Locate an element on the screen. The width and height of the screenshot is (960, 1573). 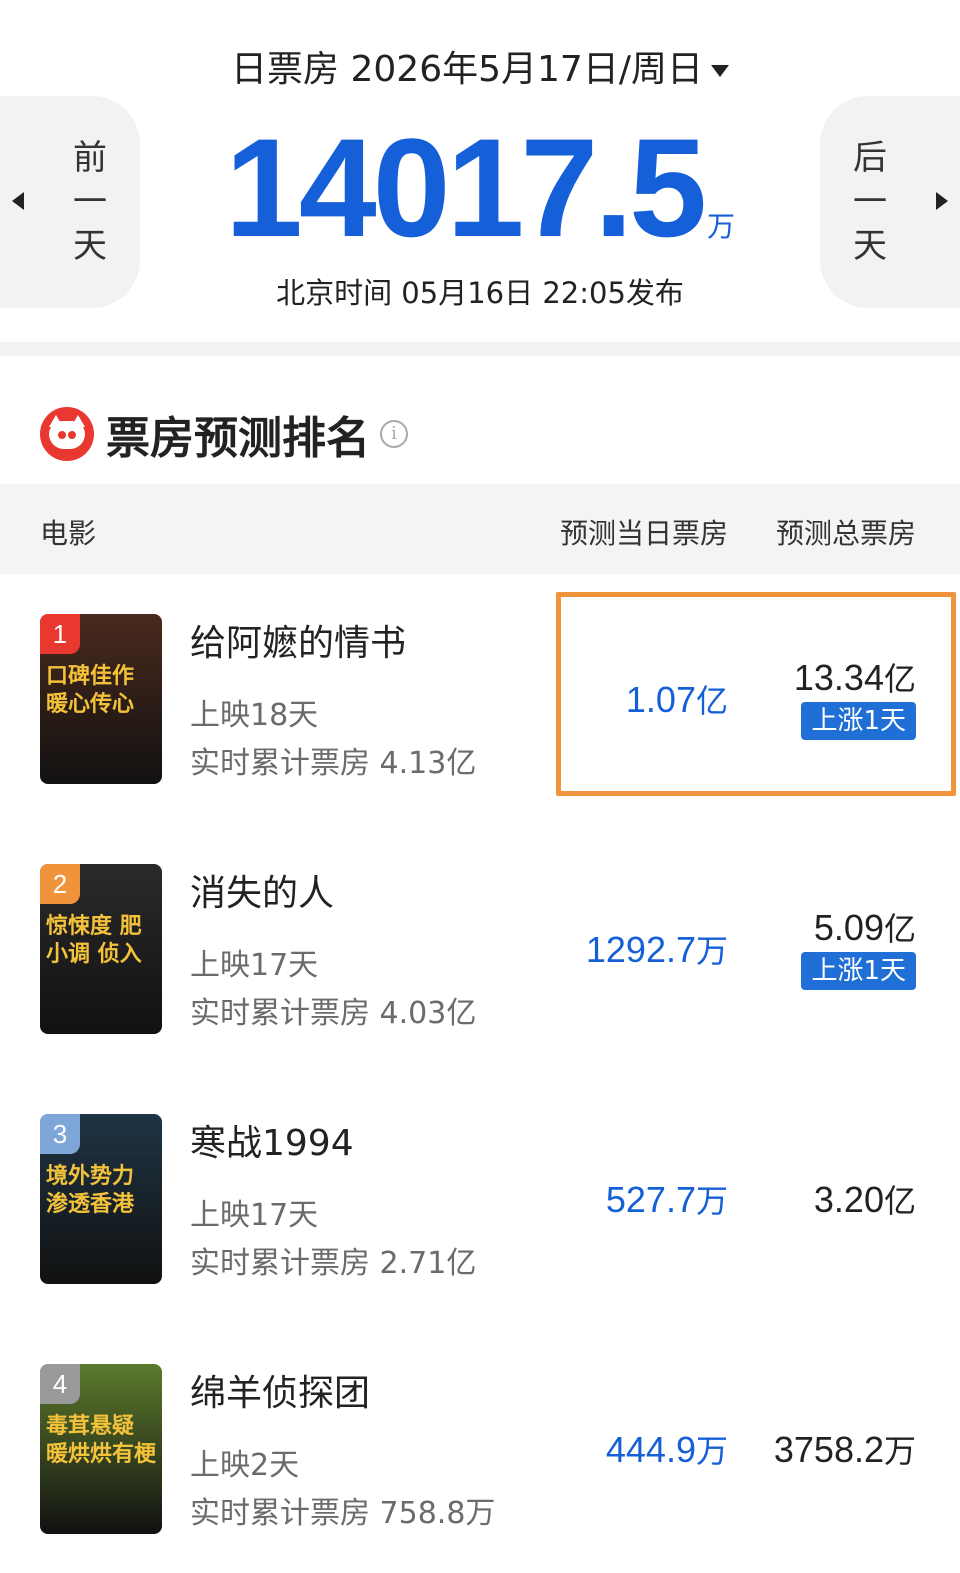
movie-cumulative-box-office: 实时累计票房 2.71亿 is located at coordinates (333, 1263).